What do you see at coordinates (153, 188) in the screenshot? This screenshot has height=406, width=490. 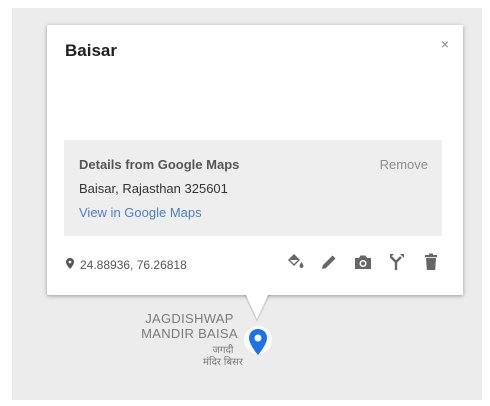 I see `details-address: Baisar, Rajasthan 325601` at bounding box center [153, 188].